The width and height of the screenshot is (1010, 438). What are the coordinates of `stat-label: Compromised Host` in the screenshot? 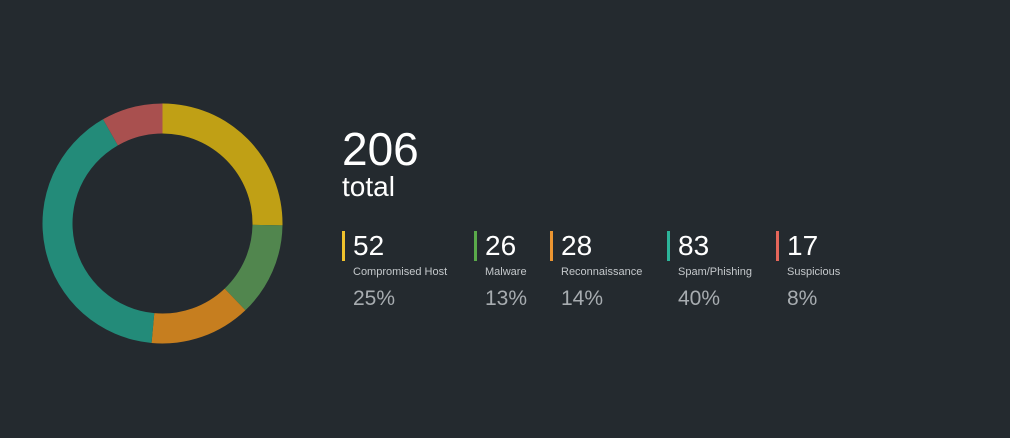 It's located at (400, 272).